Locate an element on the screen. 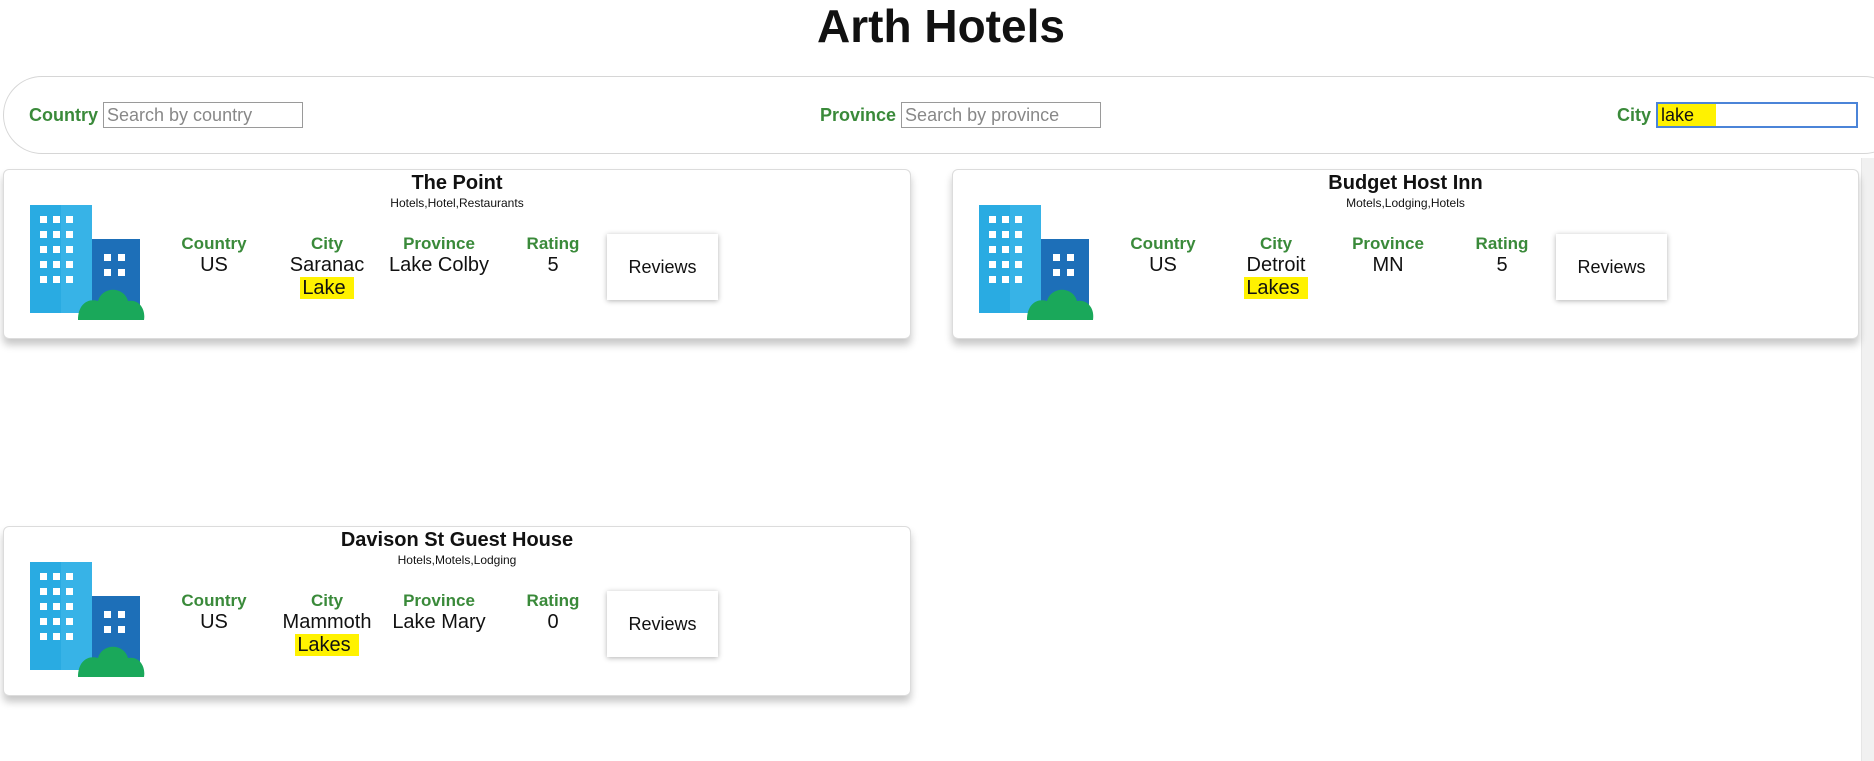  country-search-input is located at coordinates (203, 115).